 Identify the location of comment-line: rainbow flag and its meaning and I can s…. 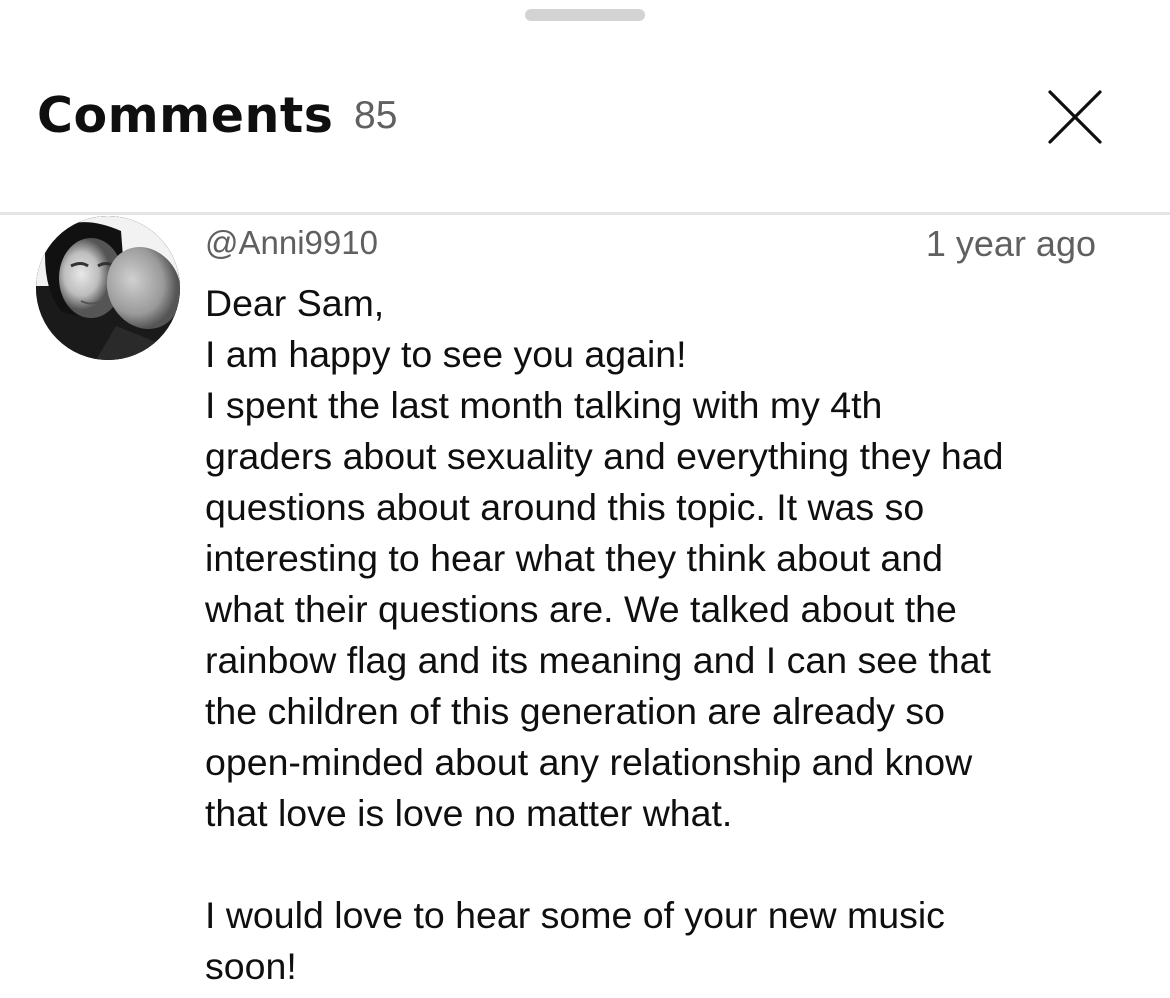
(598, 660).